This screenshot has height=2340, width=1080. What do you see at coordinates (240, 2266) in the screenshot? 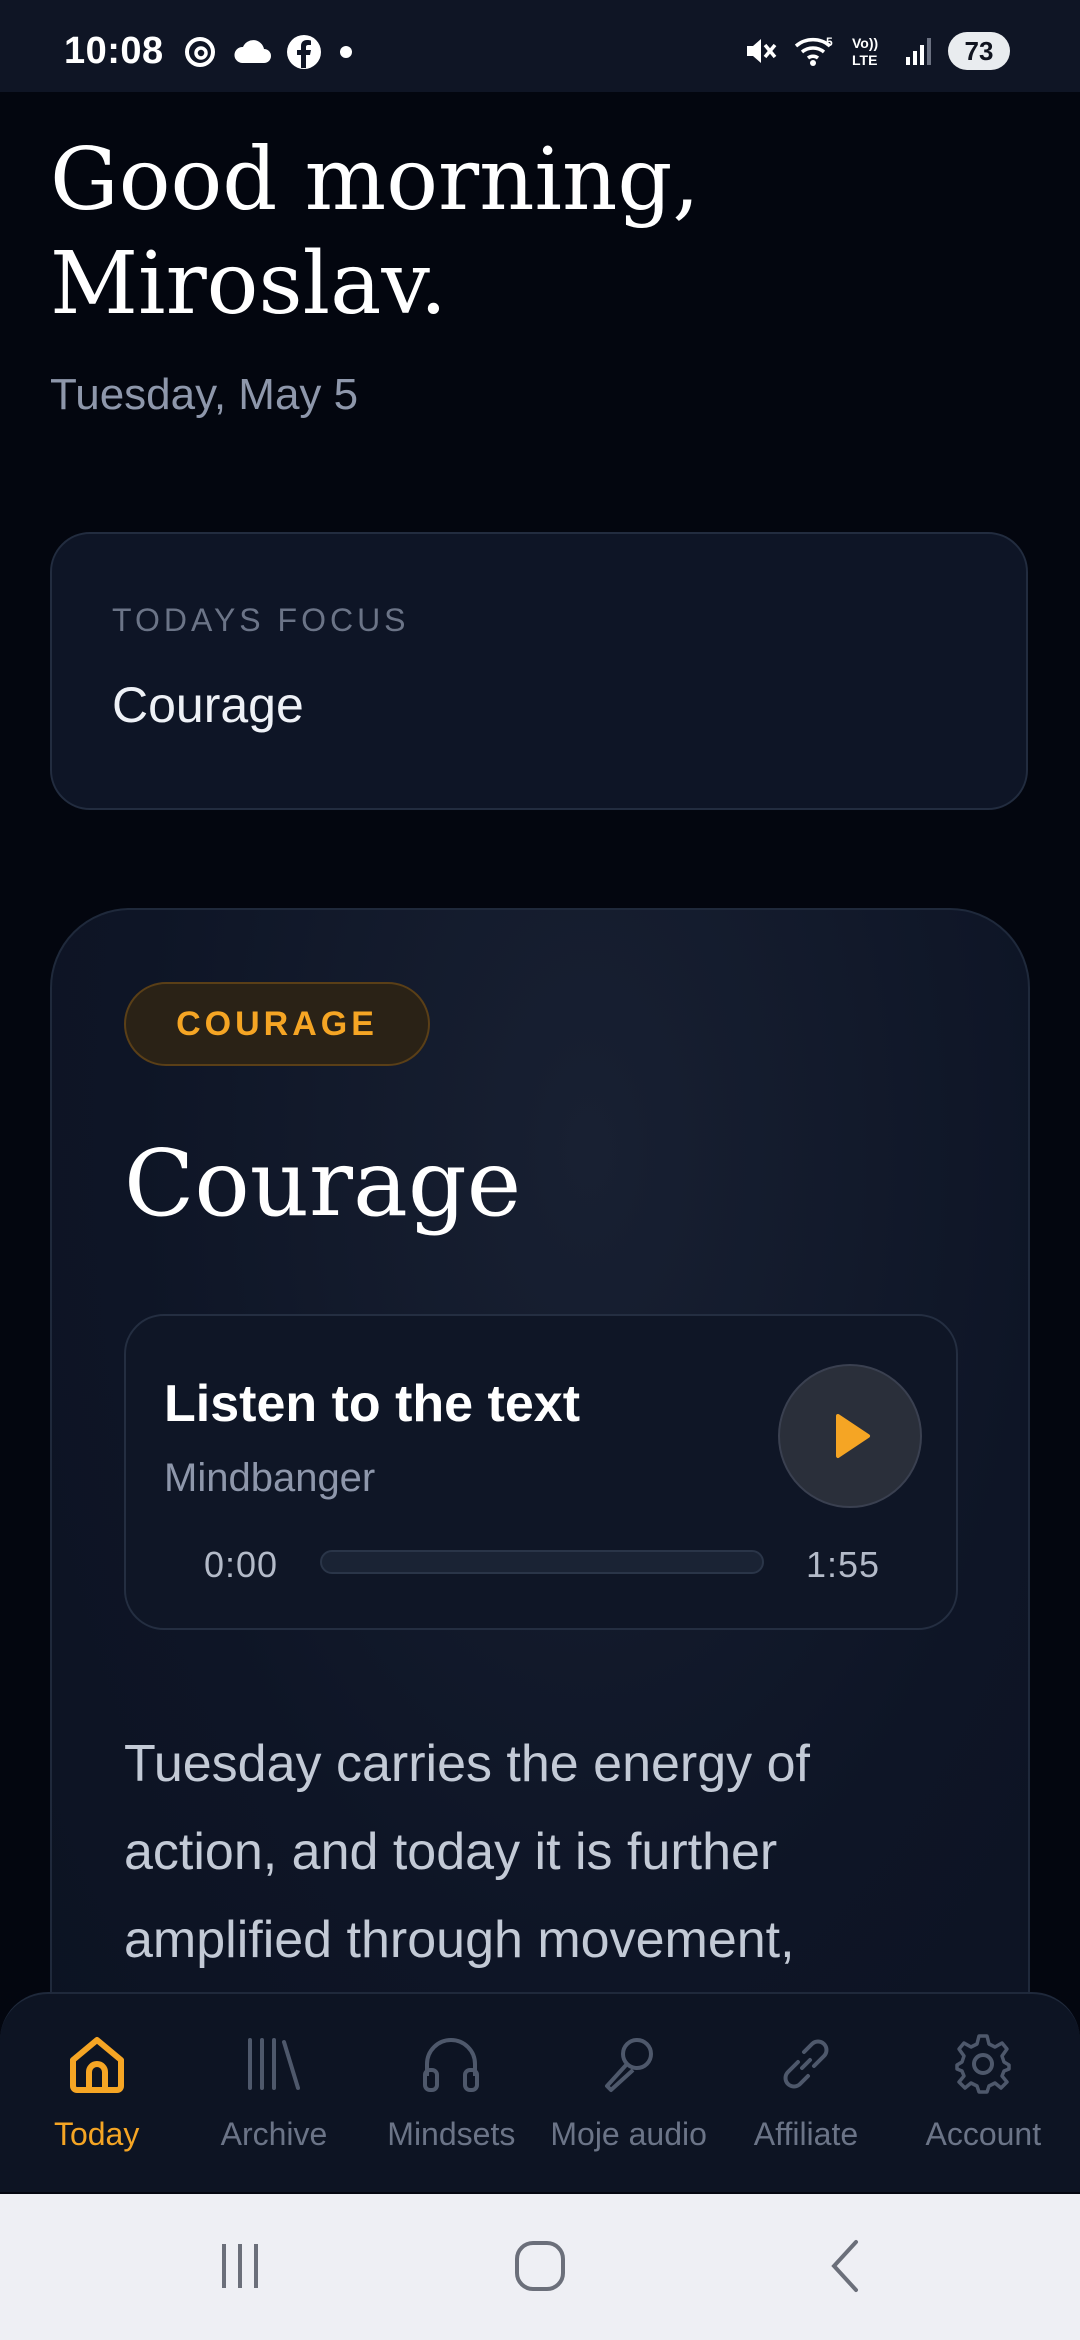
I see `recent-apps-icon` at bounding box center [240, 2266].